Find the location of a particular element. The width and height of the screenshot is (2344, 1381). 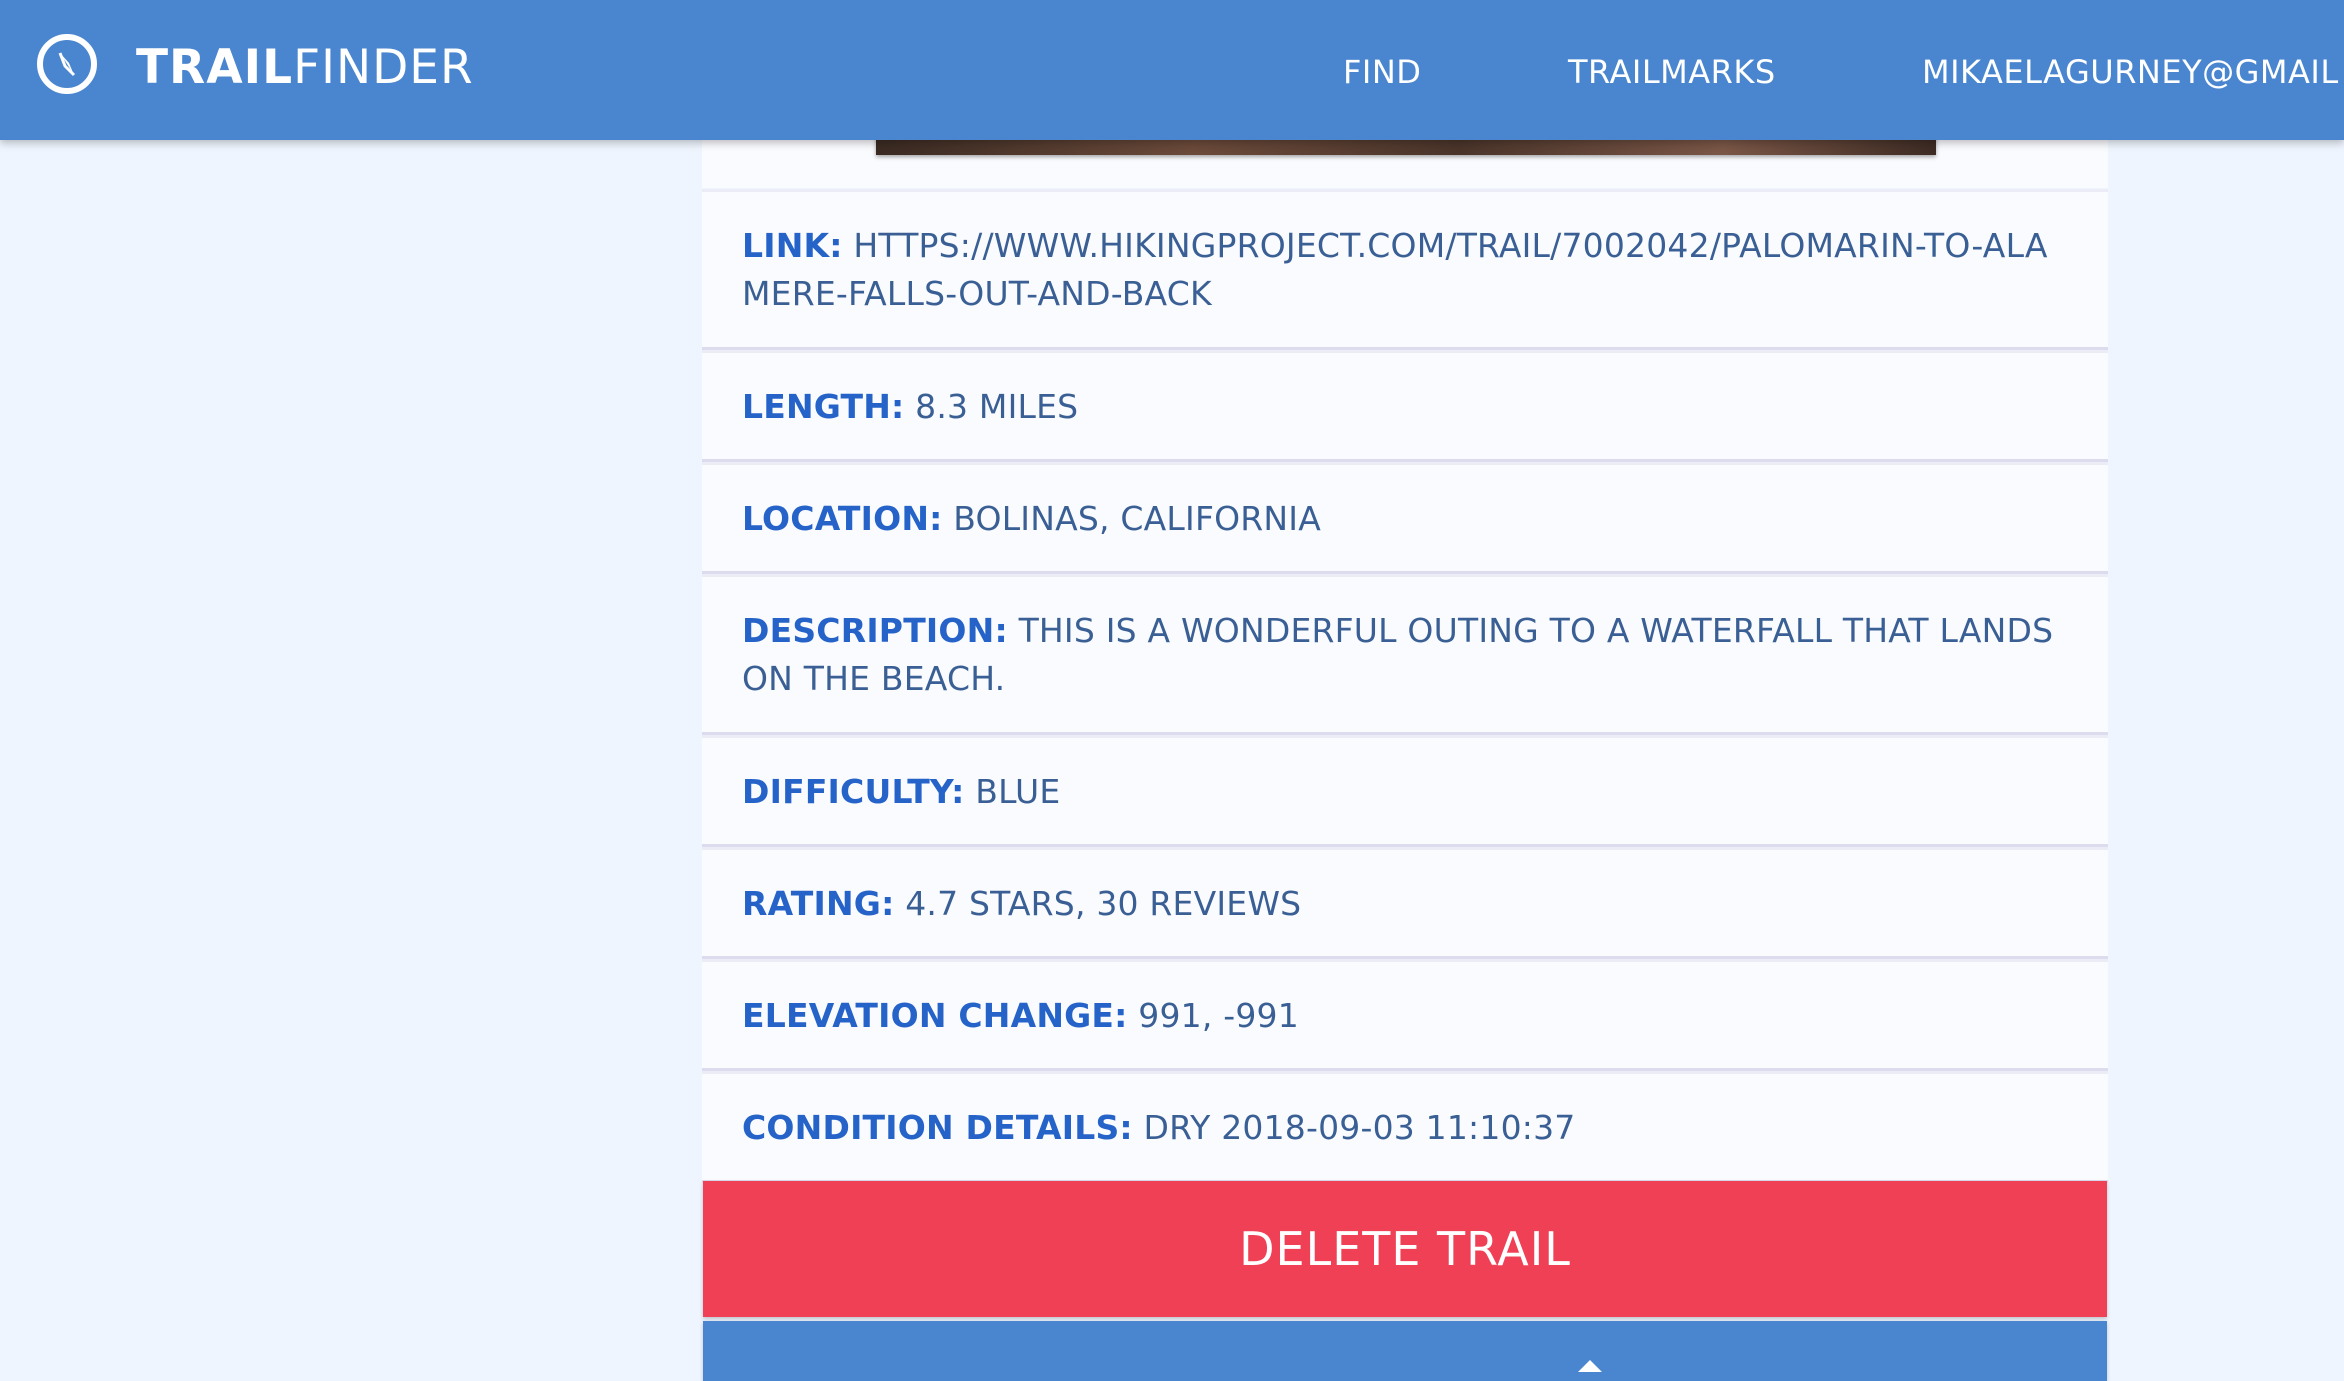

elevation-value: 991, -991 is located at coordinates (1218, 1015).